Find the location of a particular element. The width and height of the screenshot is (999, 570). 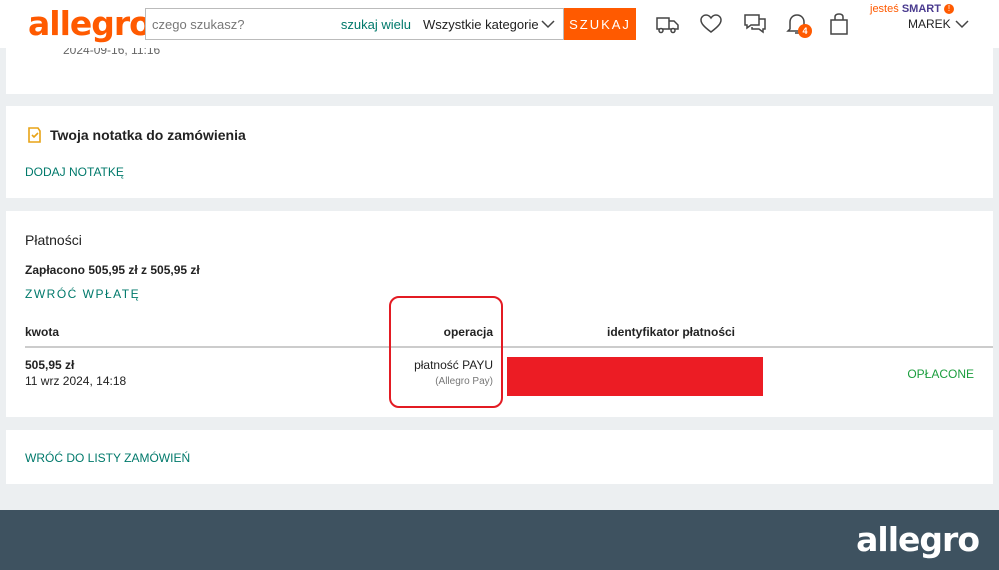

payment-status: OPŁACONE is located at coordinates (940, 374).